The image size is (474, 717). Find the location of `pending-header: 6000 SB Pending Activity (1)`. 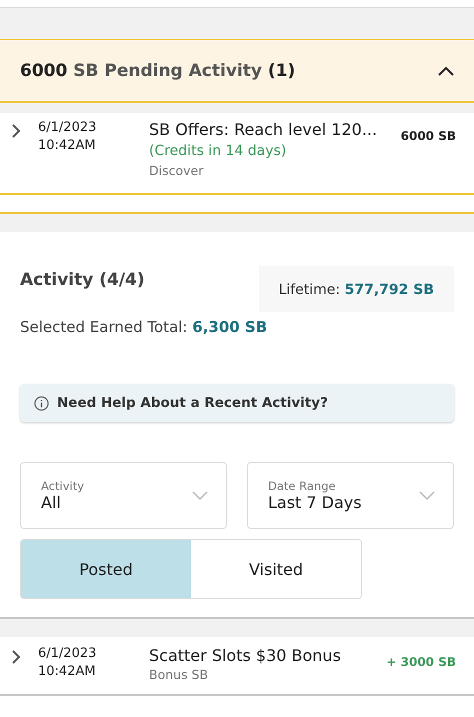

pending-header: 6000 SB Pending Activity (1) is located at coordinates (237, 71).